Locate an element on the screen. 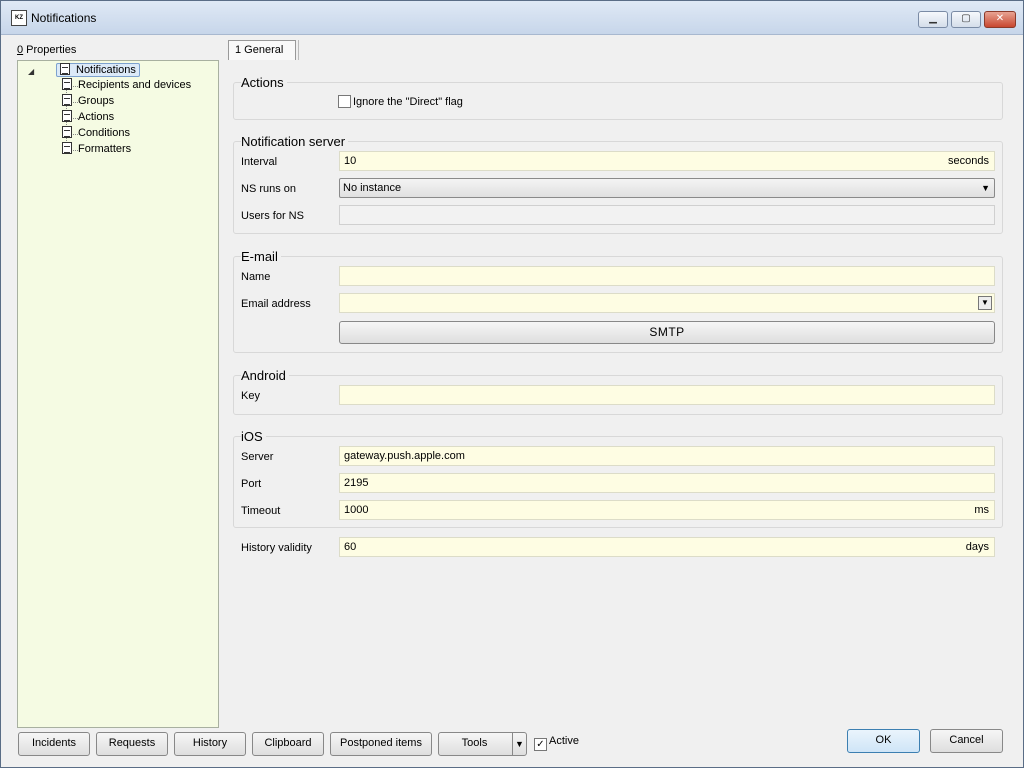 The height and width of the screenshot is (768, 1024). maximize-button: ▢ is located at coordinates (966, 19).